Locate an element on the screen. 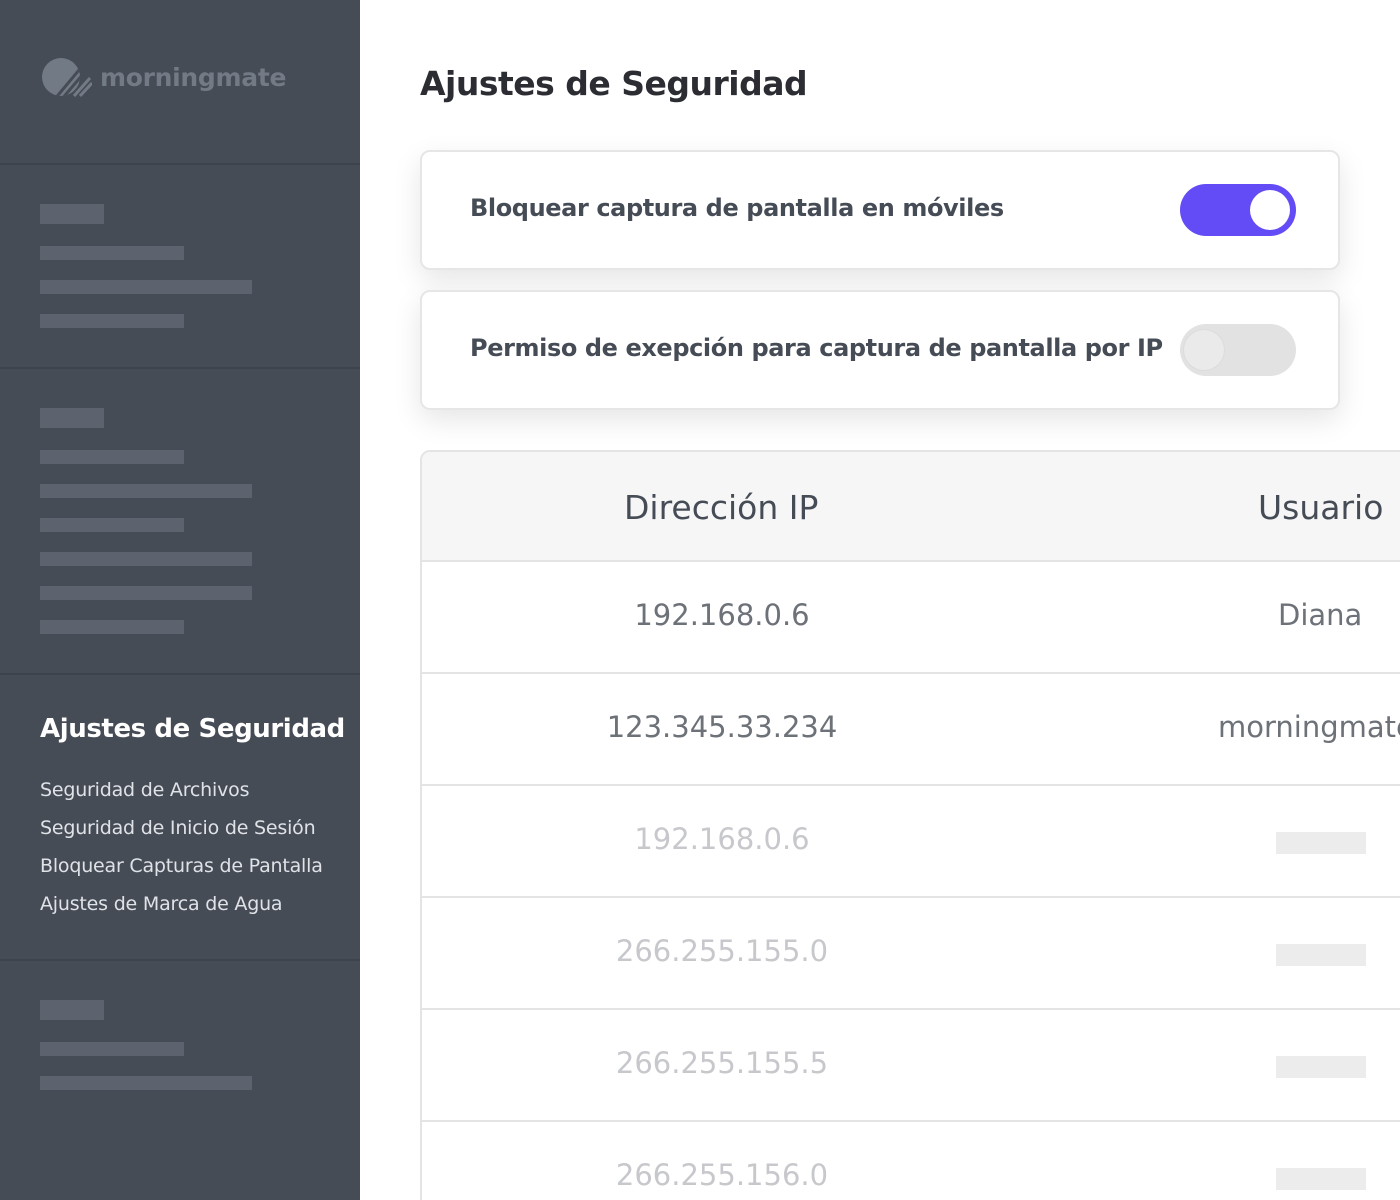 The image size is (1400, 1200). ip-exception-toggle is located at coordinates (1238, 350).